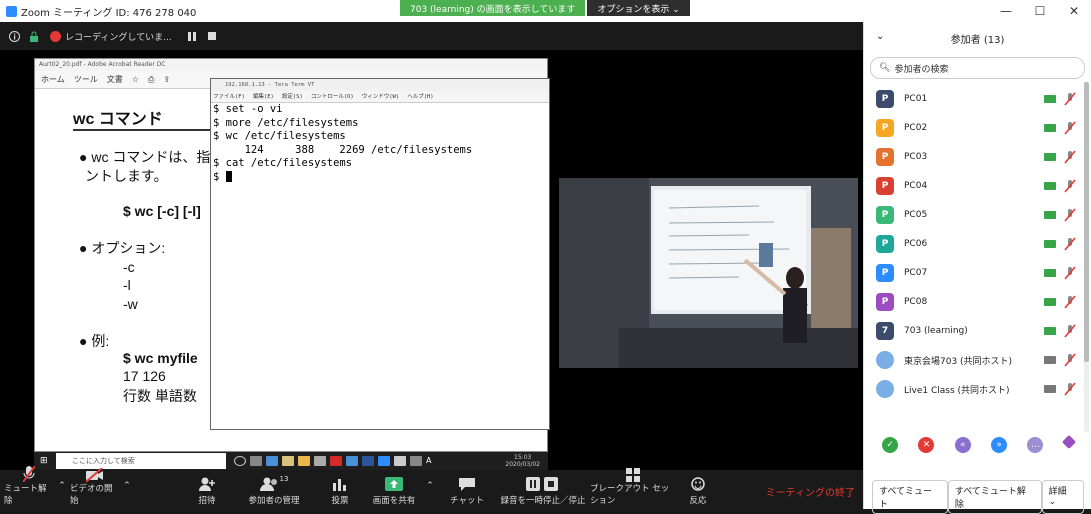  I want to click on print-icon: ⎙, so click(151, 80).